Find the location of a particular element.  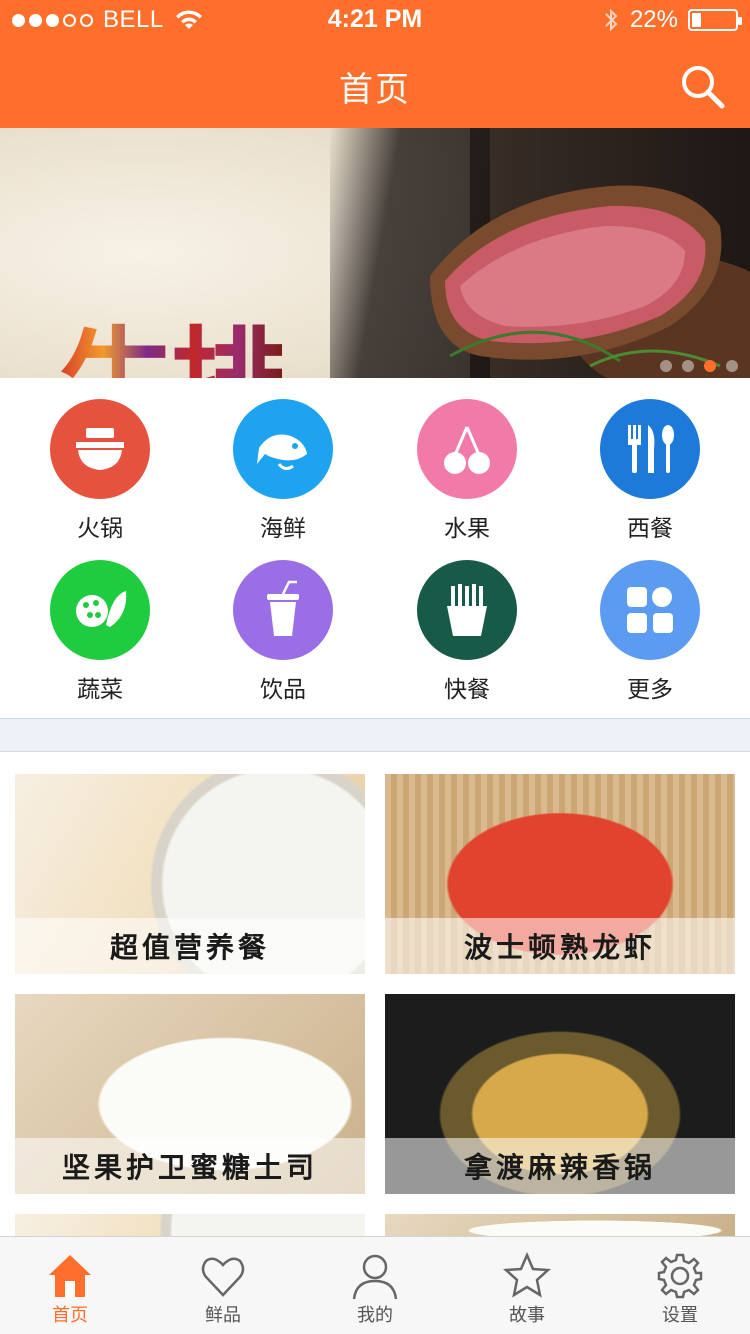

category-vegetable: 蔬菜 is located at coordinates (100, 632).